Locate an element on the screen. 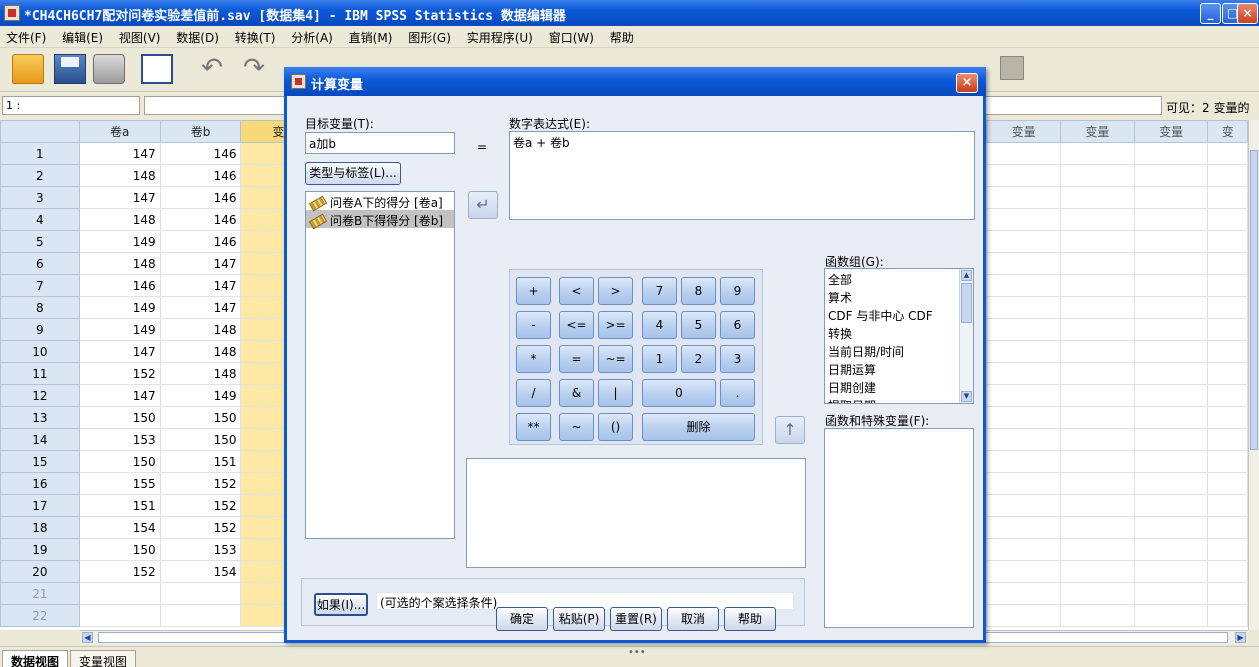 The width and height of the screenshot is (1259, 667). key-7: 7 is located at coordinates (659, 291).